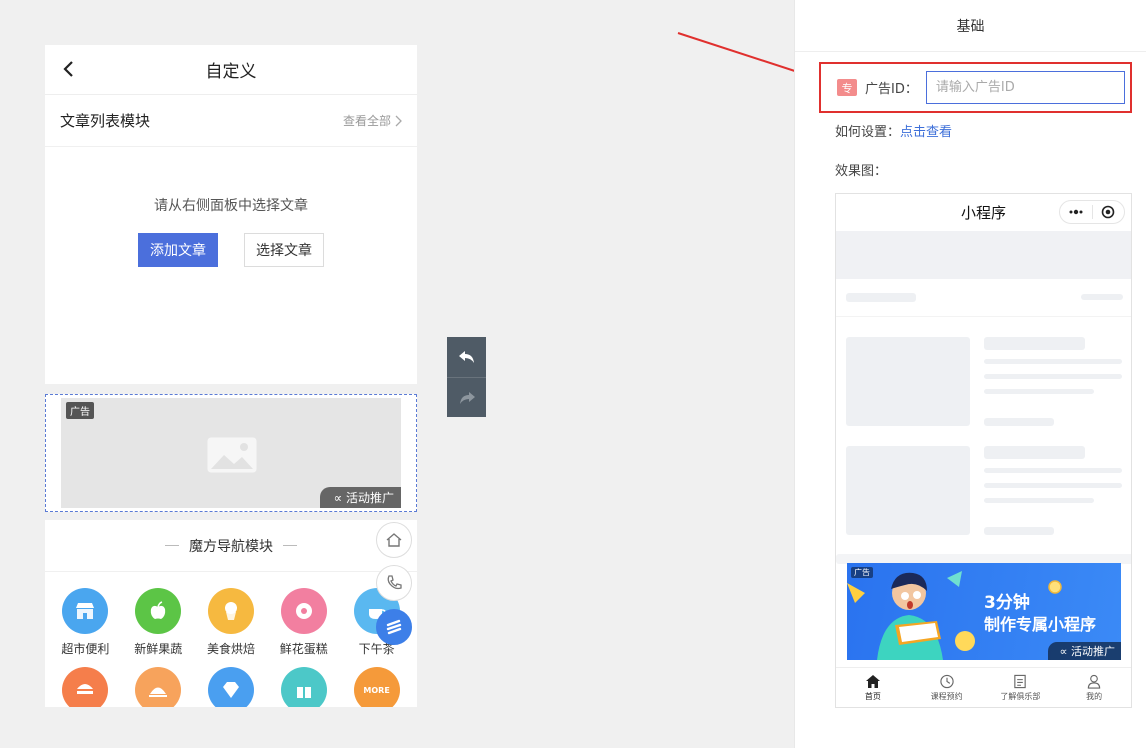 This screenshot has height=748, width=1146. I want to click on mini-tab-club: 了解俱乐部, so click(1021, 687).